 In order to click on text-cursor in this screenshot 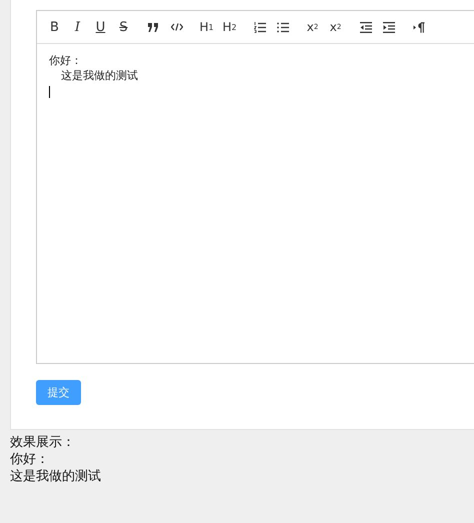, I will do `click(49, 92)`.